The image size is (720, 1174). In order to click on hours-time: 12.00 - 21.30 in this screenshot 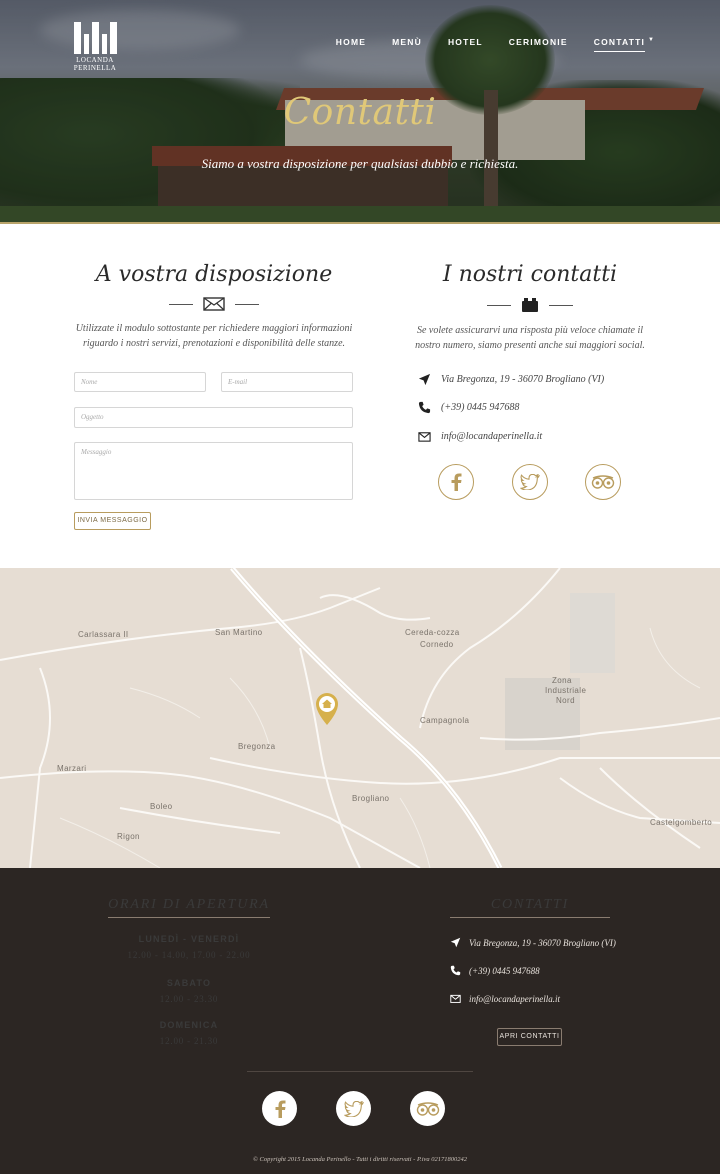, I will do `click(189, 1041)`.